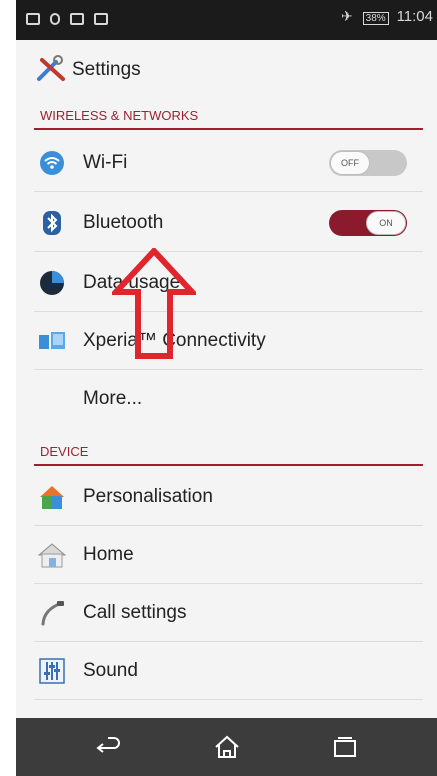 This screenshot has width=437, height=776. Describe the element at coordinates (51, 68) in the screenshot. I see `settings-tools-icon` at that location.